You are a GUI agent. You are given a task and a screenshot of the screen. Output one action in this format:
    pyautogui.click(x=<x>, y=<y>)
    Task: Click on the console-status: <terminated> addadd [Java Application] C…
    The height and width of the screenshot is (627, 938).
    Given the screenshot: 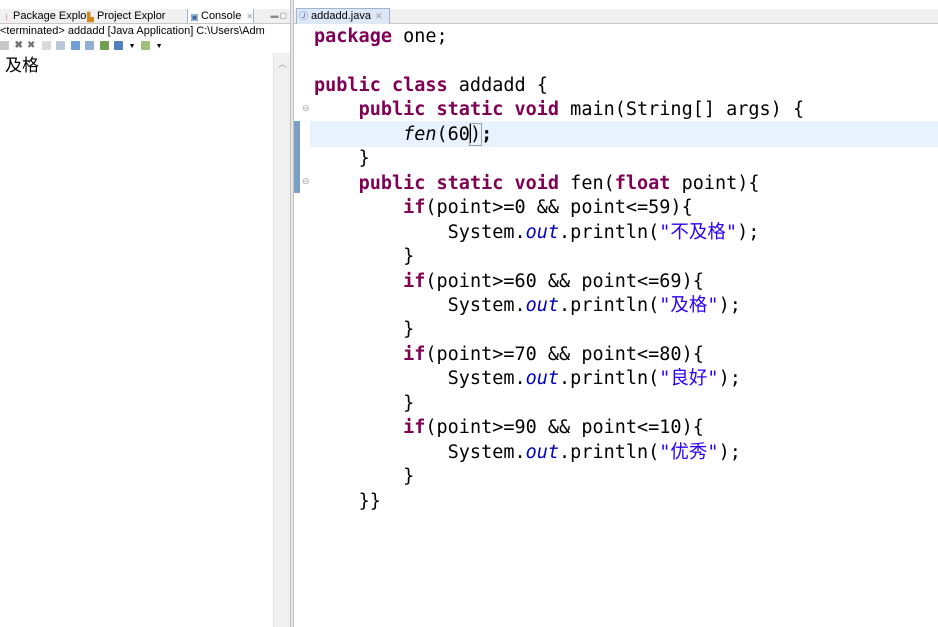 What is the action you would take?
    pyautogui.click(x=132, y=31)
    